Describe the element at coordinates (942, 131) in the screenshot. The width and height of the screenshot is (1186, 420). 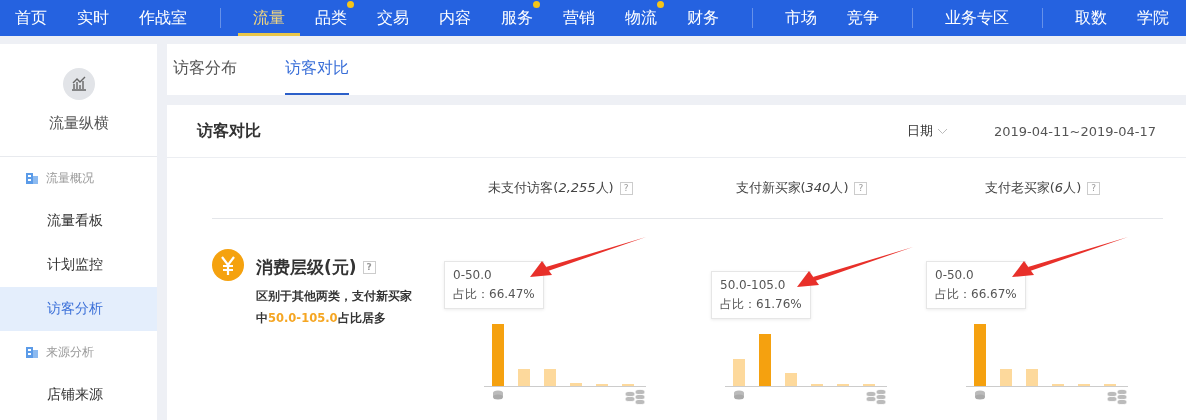
I see `chevron-down-icon` at that location.